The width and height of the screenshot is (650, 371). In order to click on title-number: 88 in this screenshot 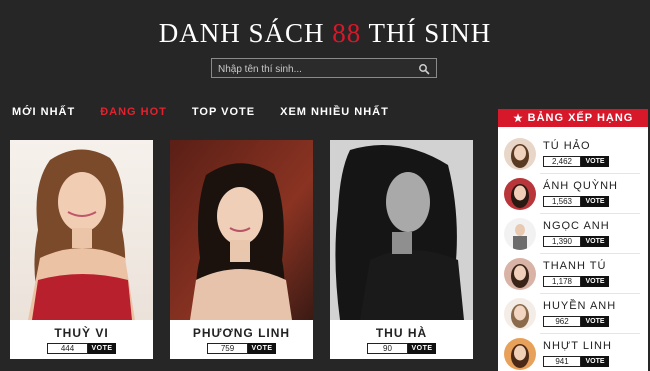, I will do `click(347, 33)`.